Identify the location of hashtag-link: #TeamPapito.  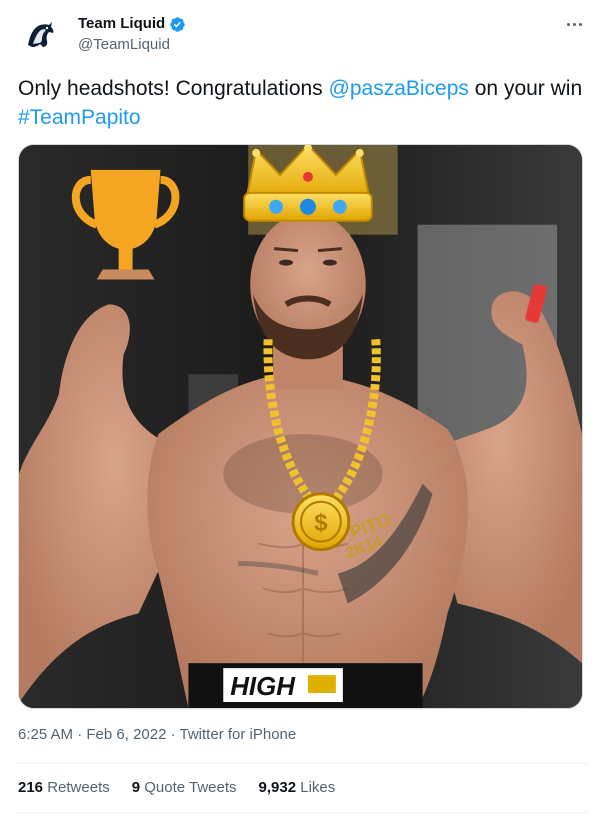
(79, 117).